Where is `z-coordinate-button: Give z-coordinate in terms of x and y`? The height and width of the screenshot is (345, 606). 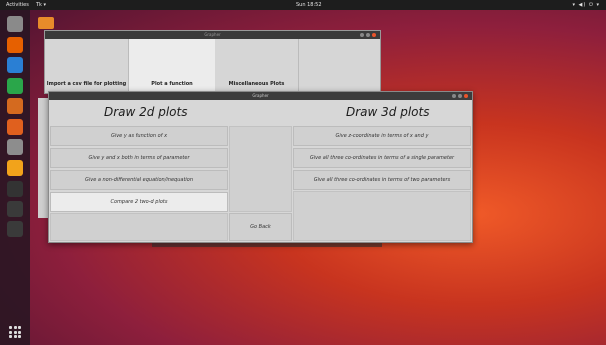 z-coordinate-button: Give z-coordinate in terms of x and y is located at coordinates (382, 136).